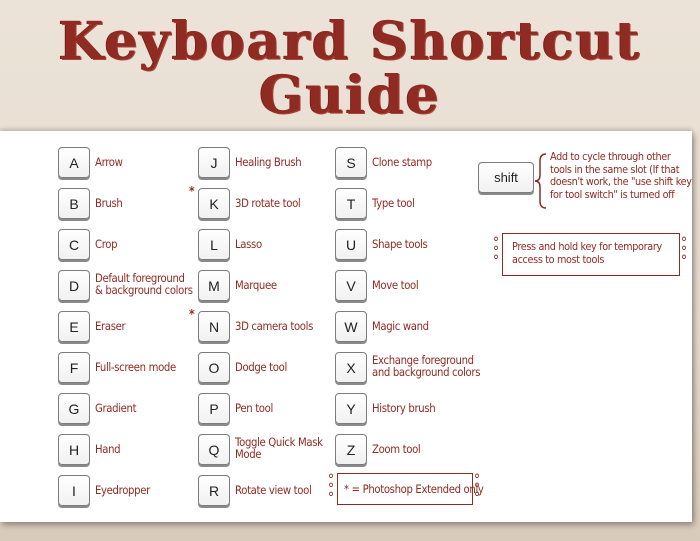  I want to click on key-z: Z, so click(351, 449).